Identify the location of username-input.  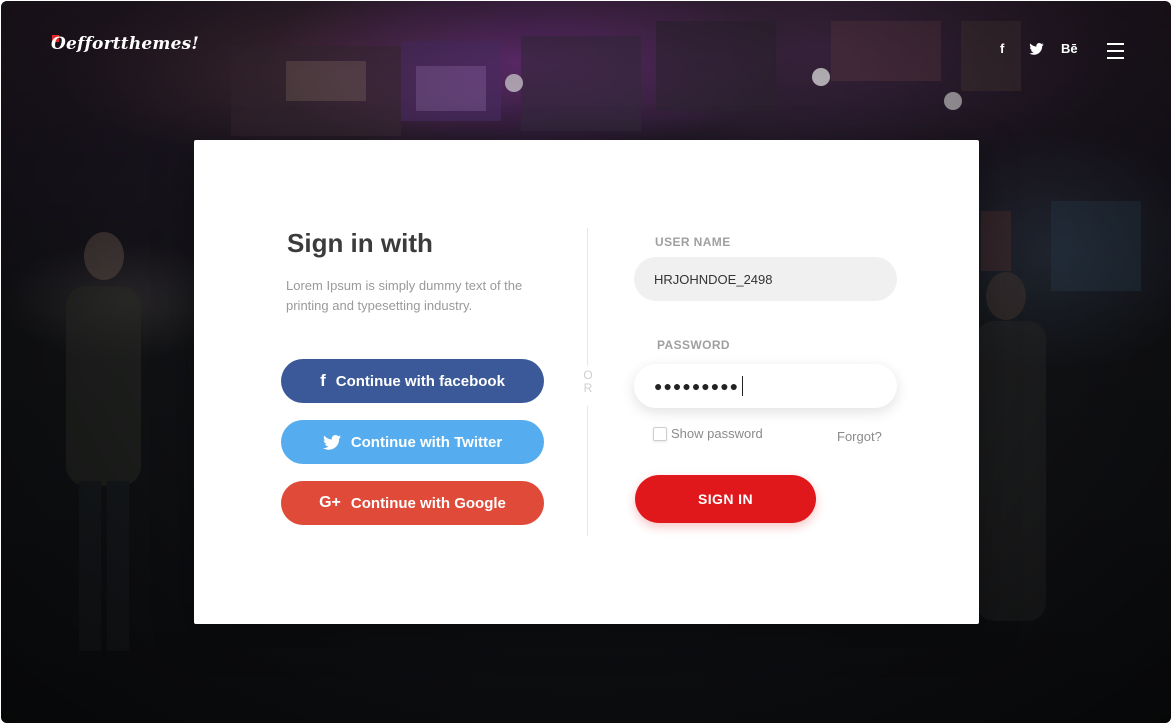
(765, 279).